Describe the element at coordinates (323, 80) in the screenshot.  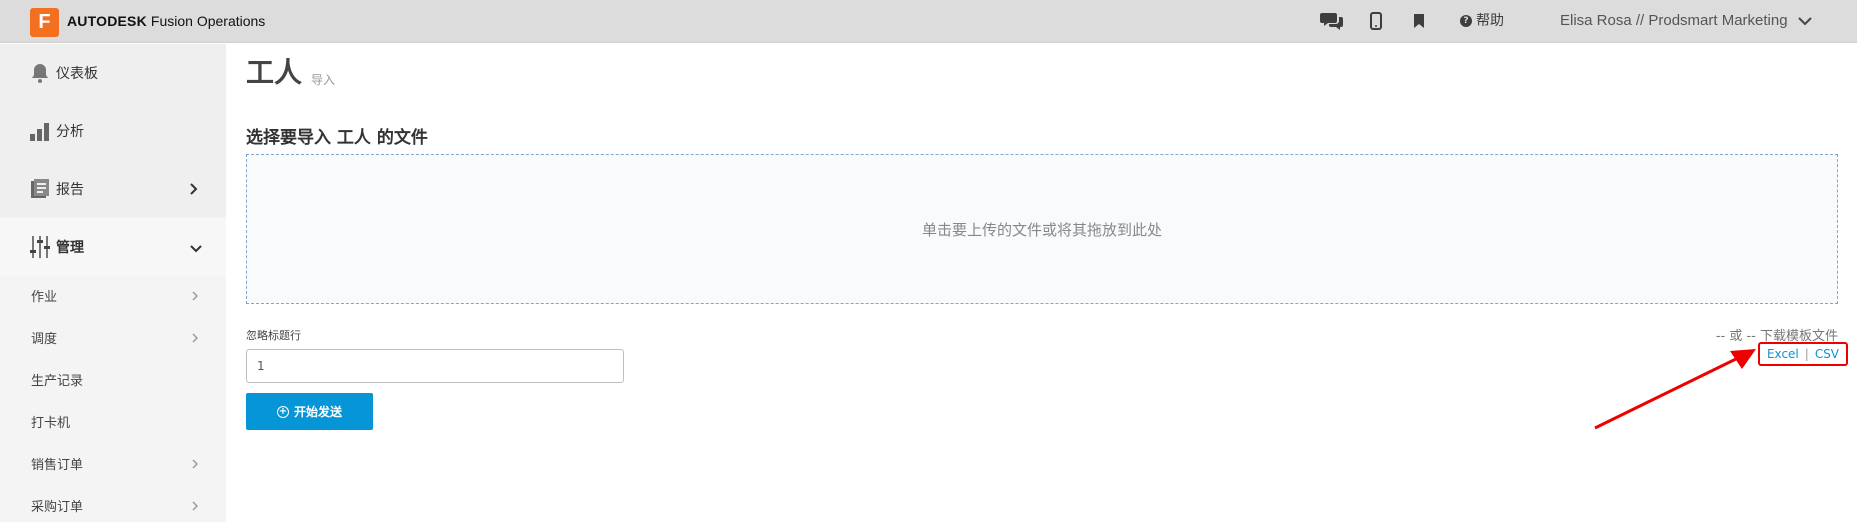
I see `page-subtitle: 导入` at that location.